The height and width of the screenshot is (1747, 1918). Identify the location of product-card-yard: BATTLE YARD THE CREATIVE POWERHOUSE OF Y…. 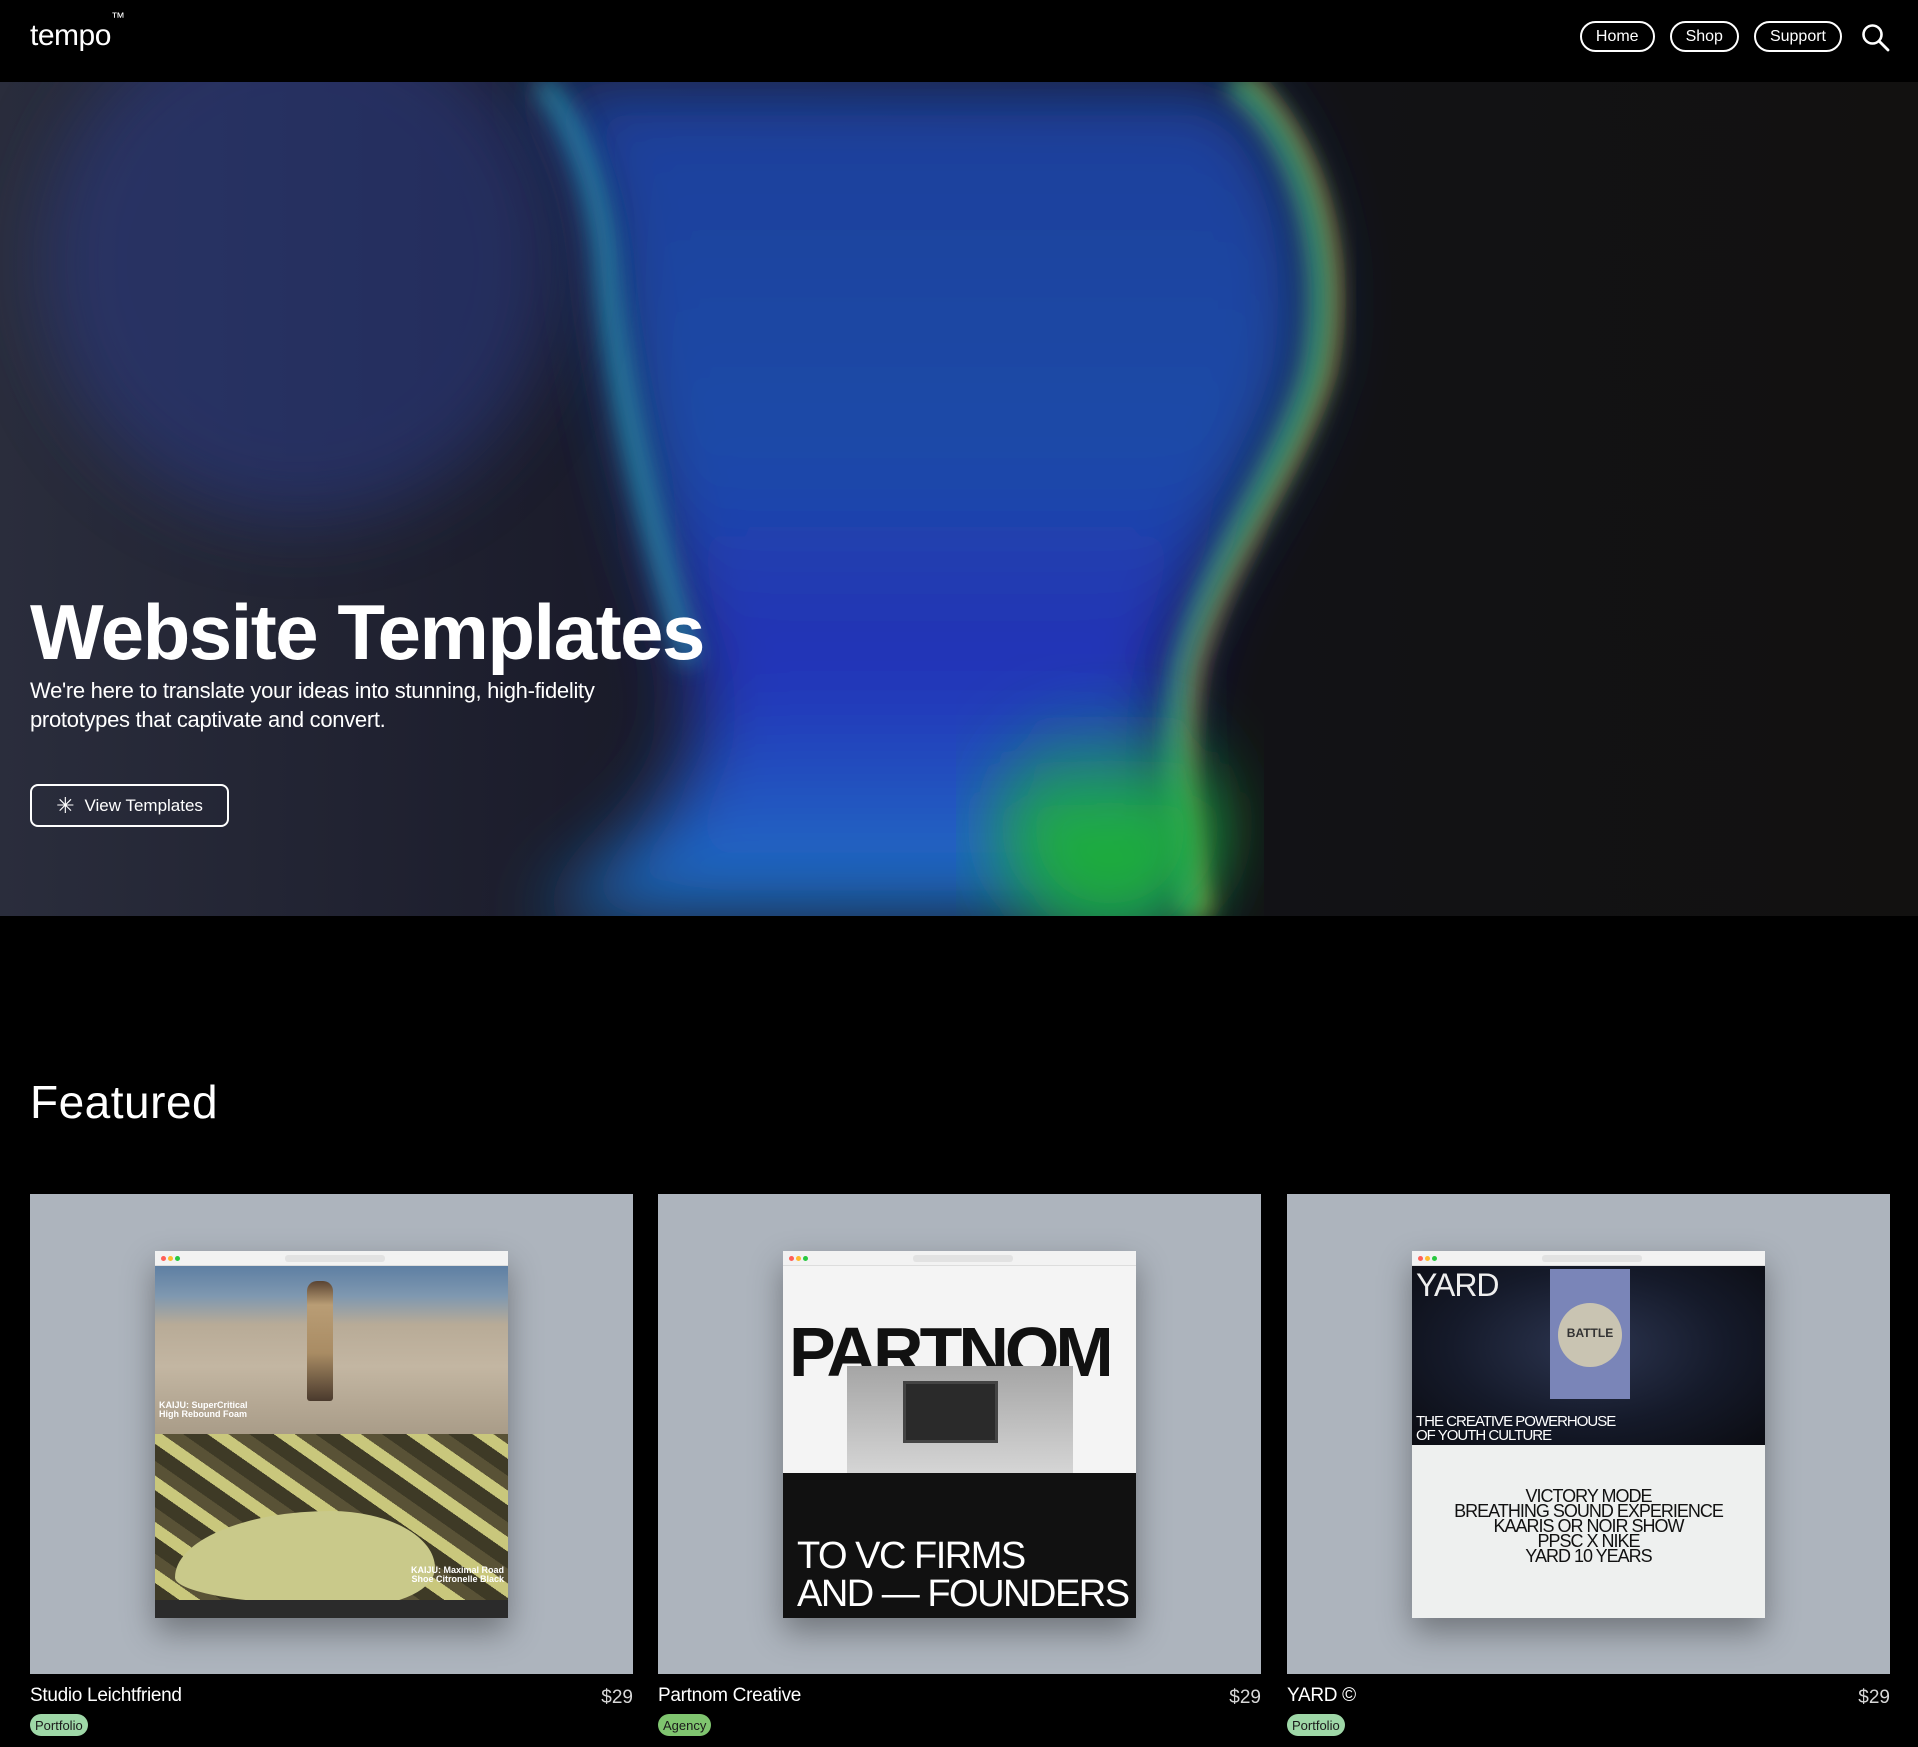
(1588, 1465).